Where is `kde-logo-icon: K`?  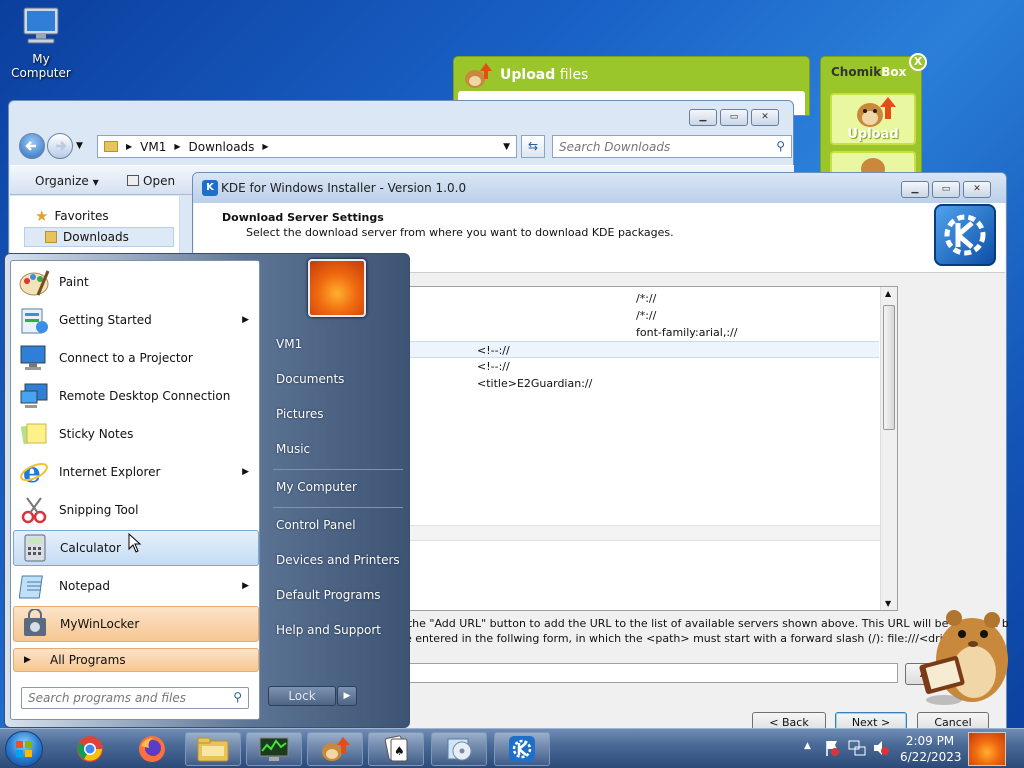
kde-logo-icon: K is located at coordinates (210, 188).